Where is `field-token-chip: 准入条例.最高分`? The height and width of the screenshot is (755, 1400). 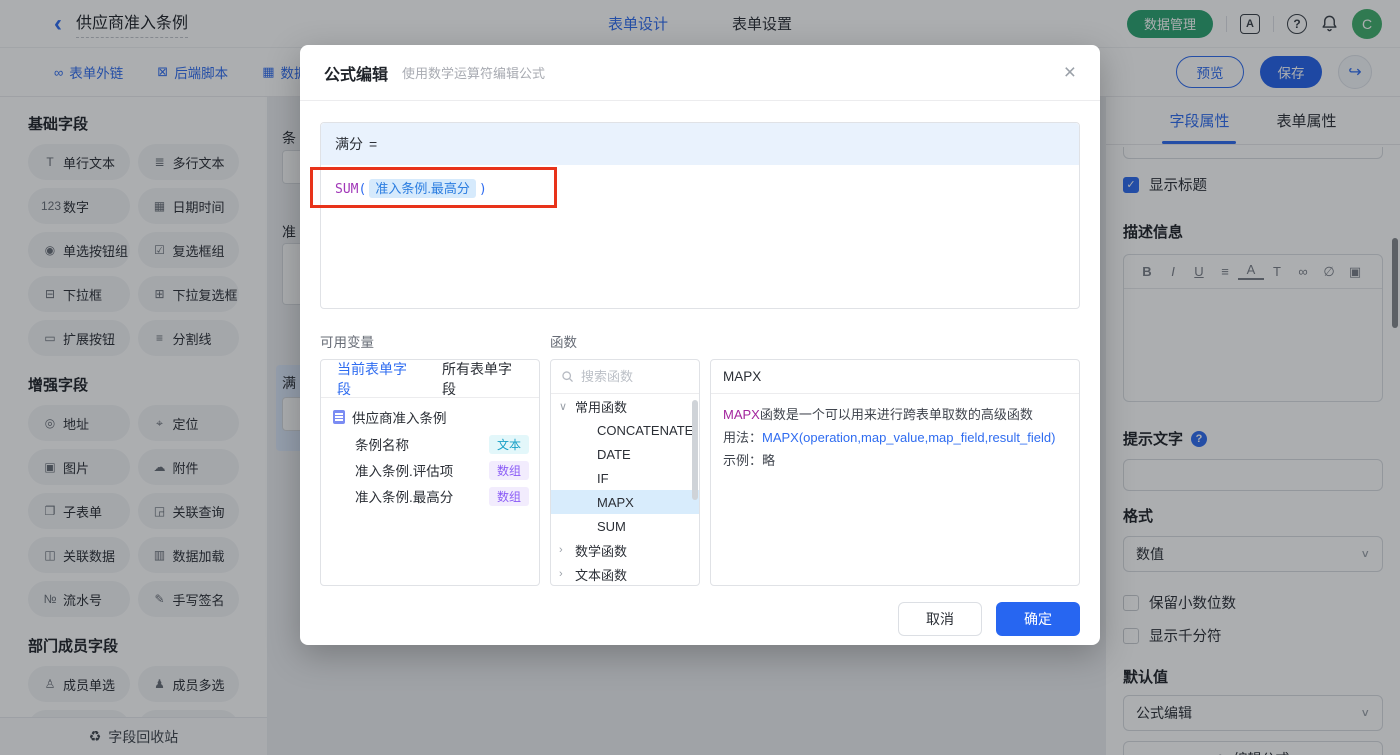
field-token-chip: 准入条例.最高分 is located at coordinates (422, 188).